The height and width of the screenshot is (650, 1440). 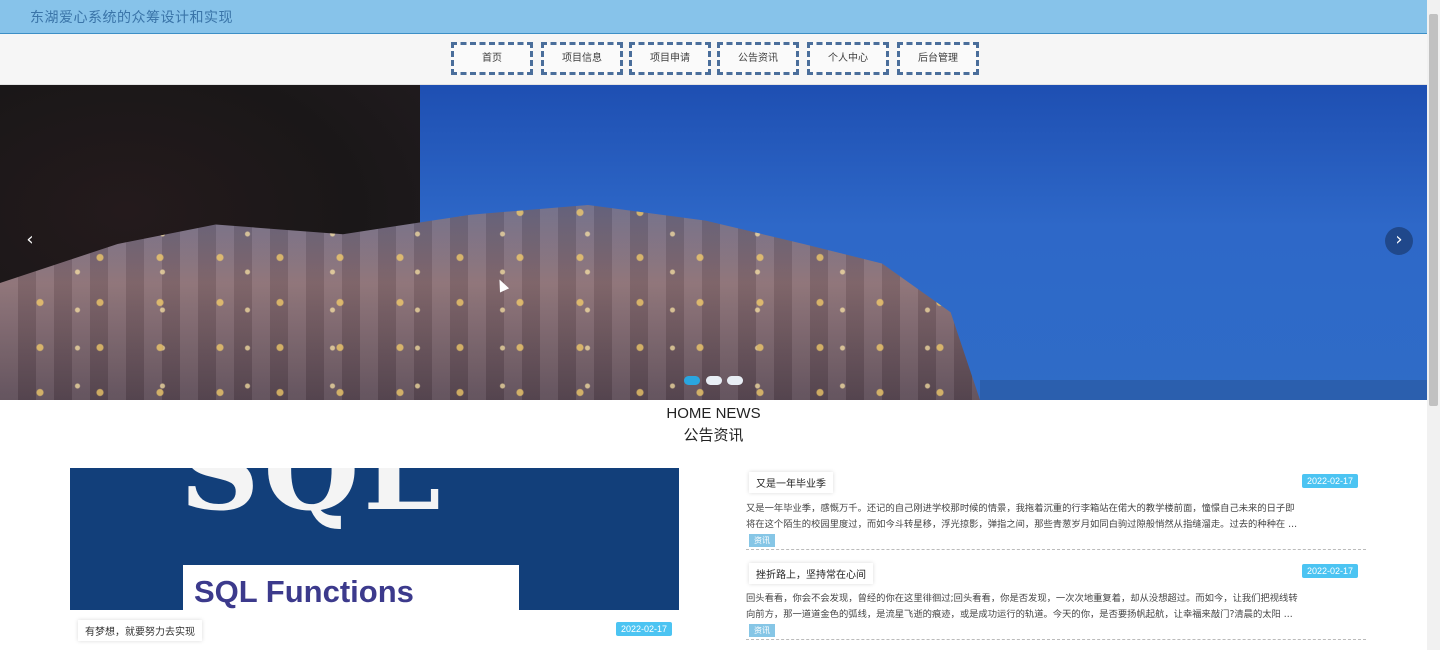 I want to click on page-scrollbar, so click(x=1433, y=325).